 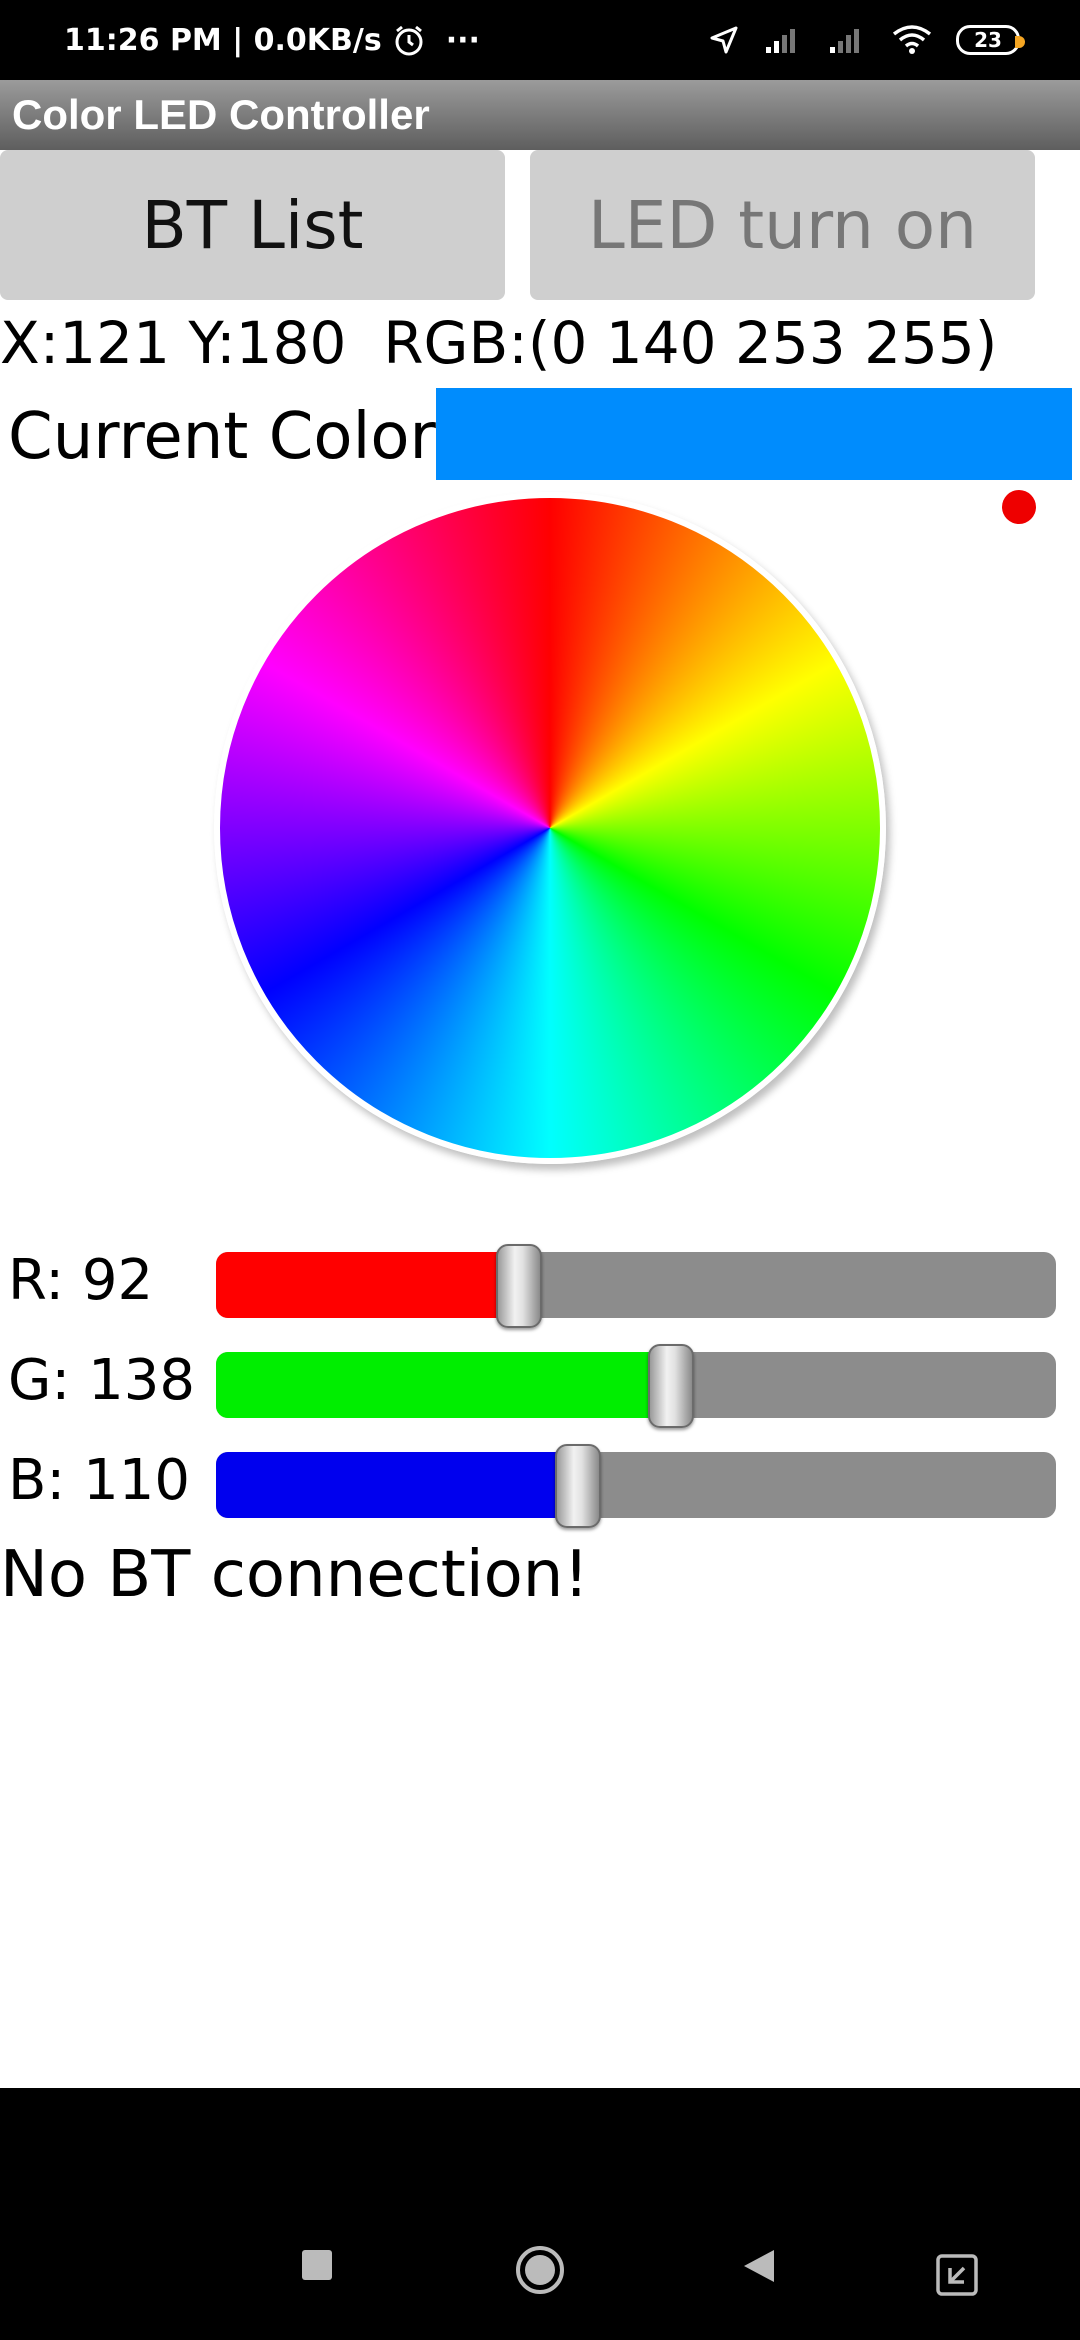 I want to click on app-title: Color LED Controller, so click(x=221, y=114).